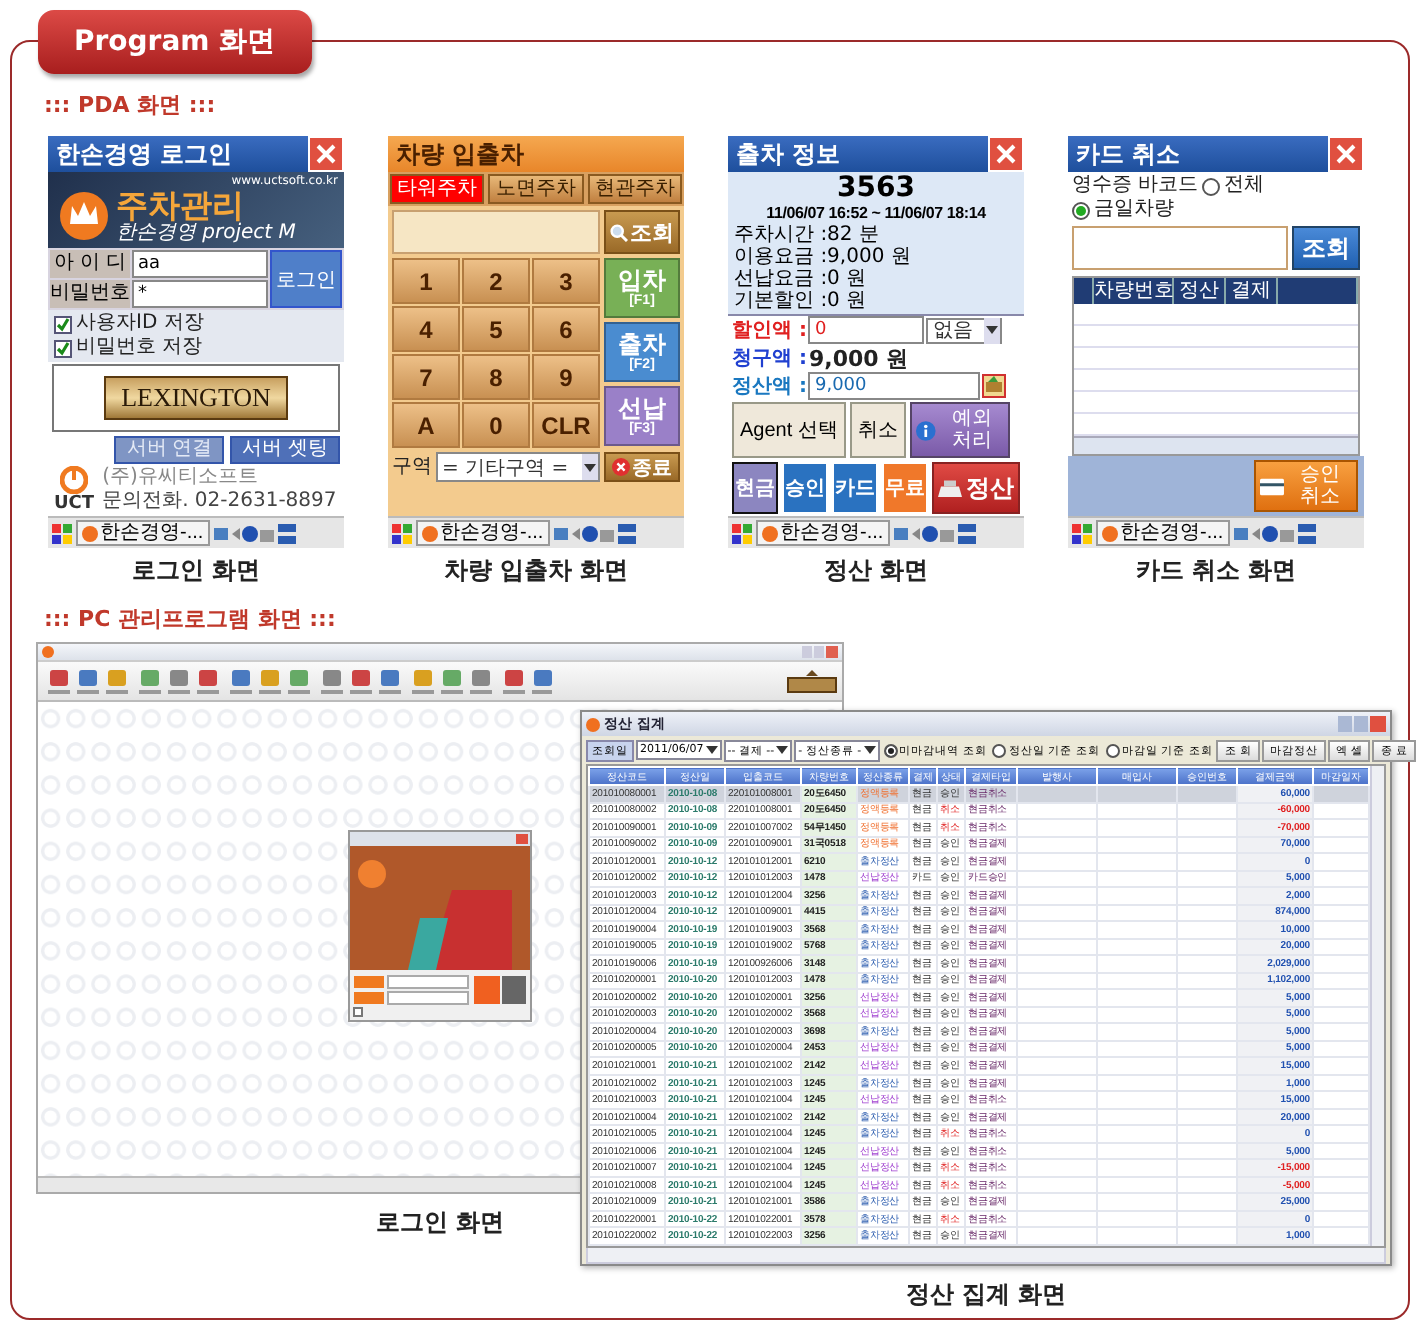  What do you see at coordinates (144, 154) in the screenshot?
I see `window-title: 한손경영 로그인` at bounding box center [144, 154].